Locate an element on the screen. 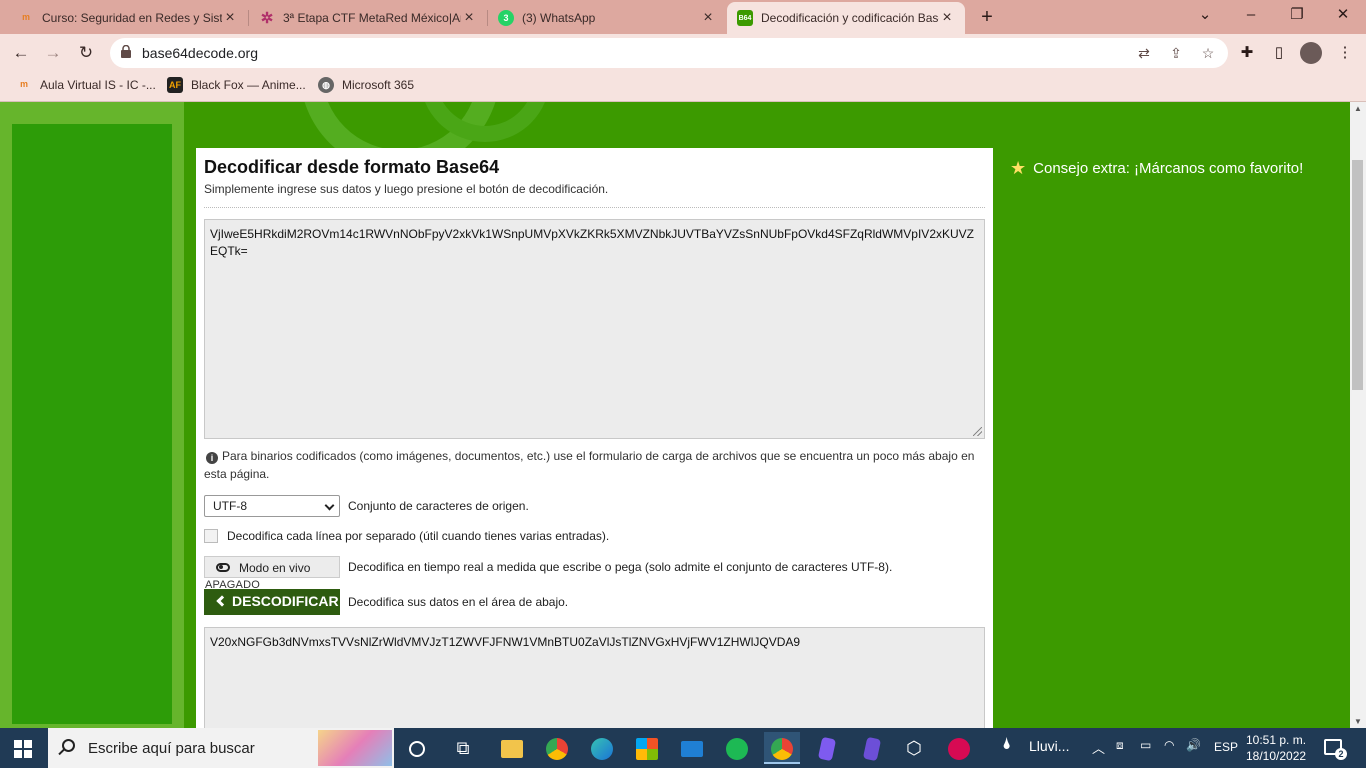  globe-icon: ◍ is located at coordinates (326, 85).